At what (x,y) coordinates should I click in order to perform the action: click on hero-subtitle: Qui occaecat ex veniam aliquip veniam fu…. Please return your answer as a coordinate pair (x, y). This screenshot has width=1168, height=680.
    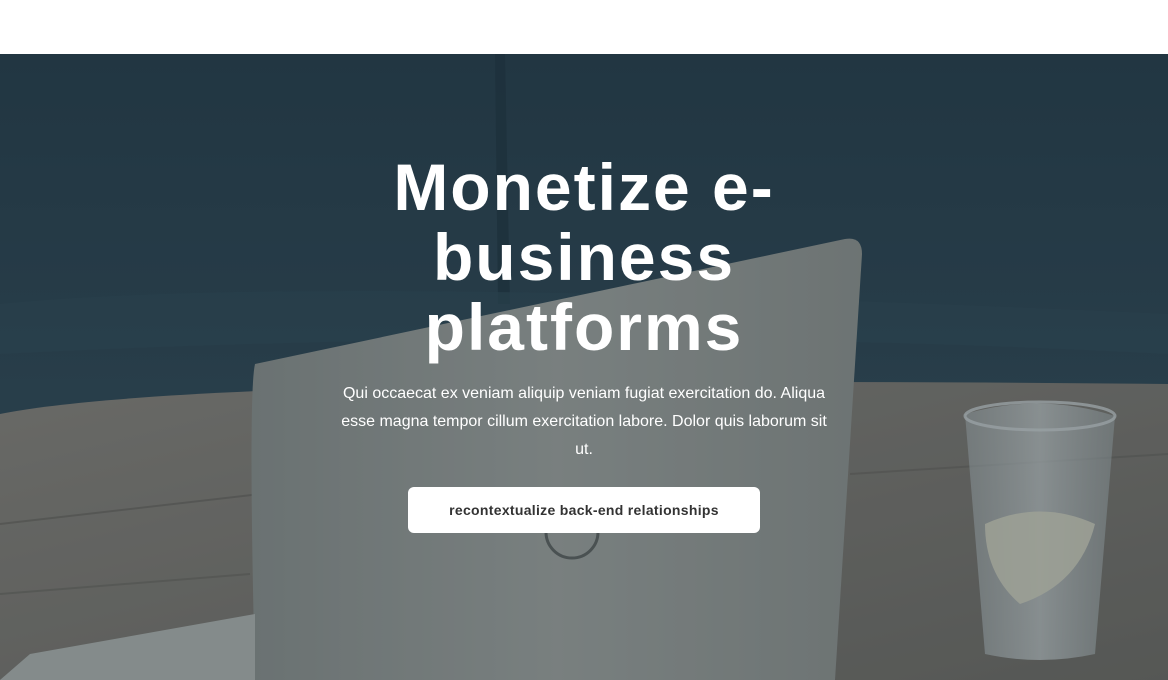
    Looking at the image, I should click on (584, 421).